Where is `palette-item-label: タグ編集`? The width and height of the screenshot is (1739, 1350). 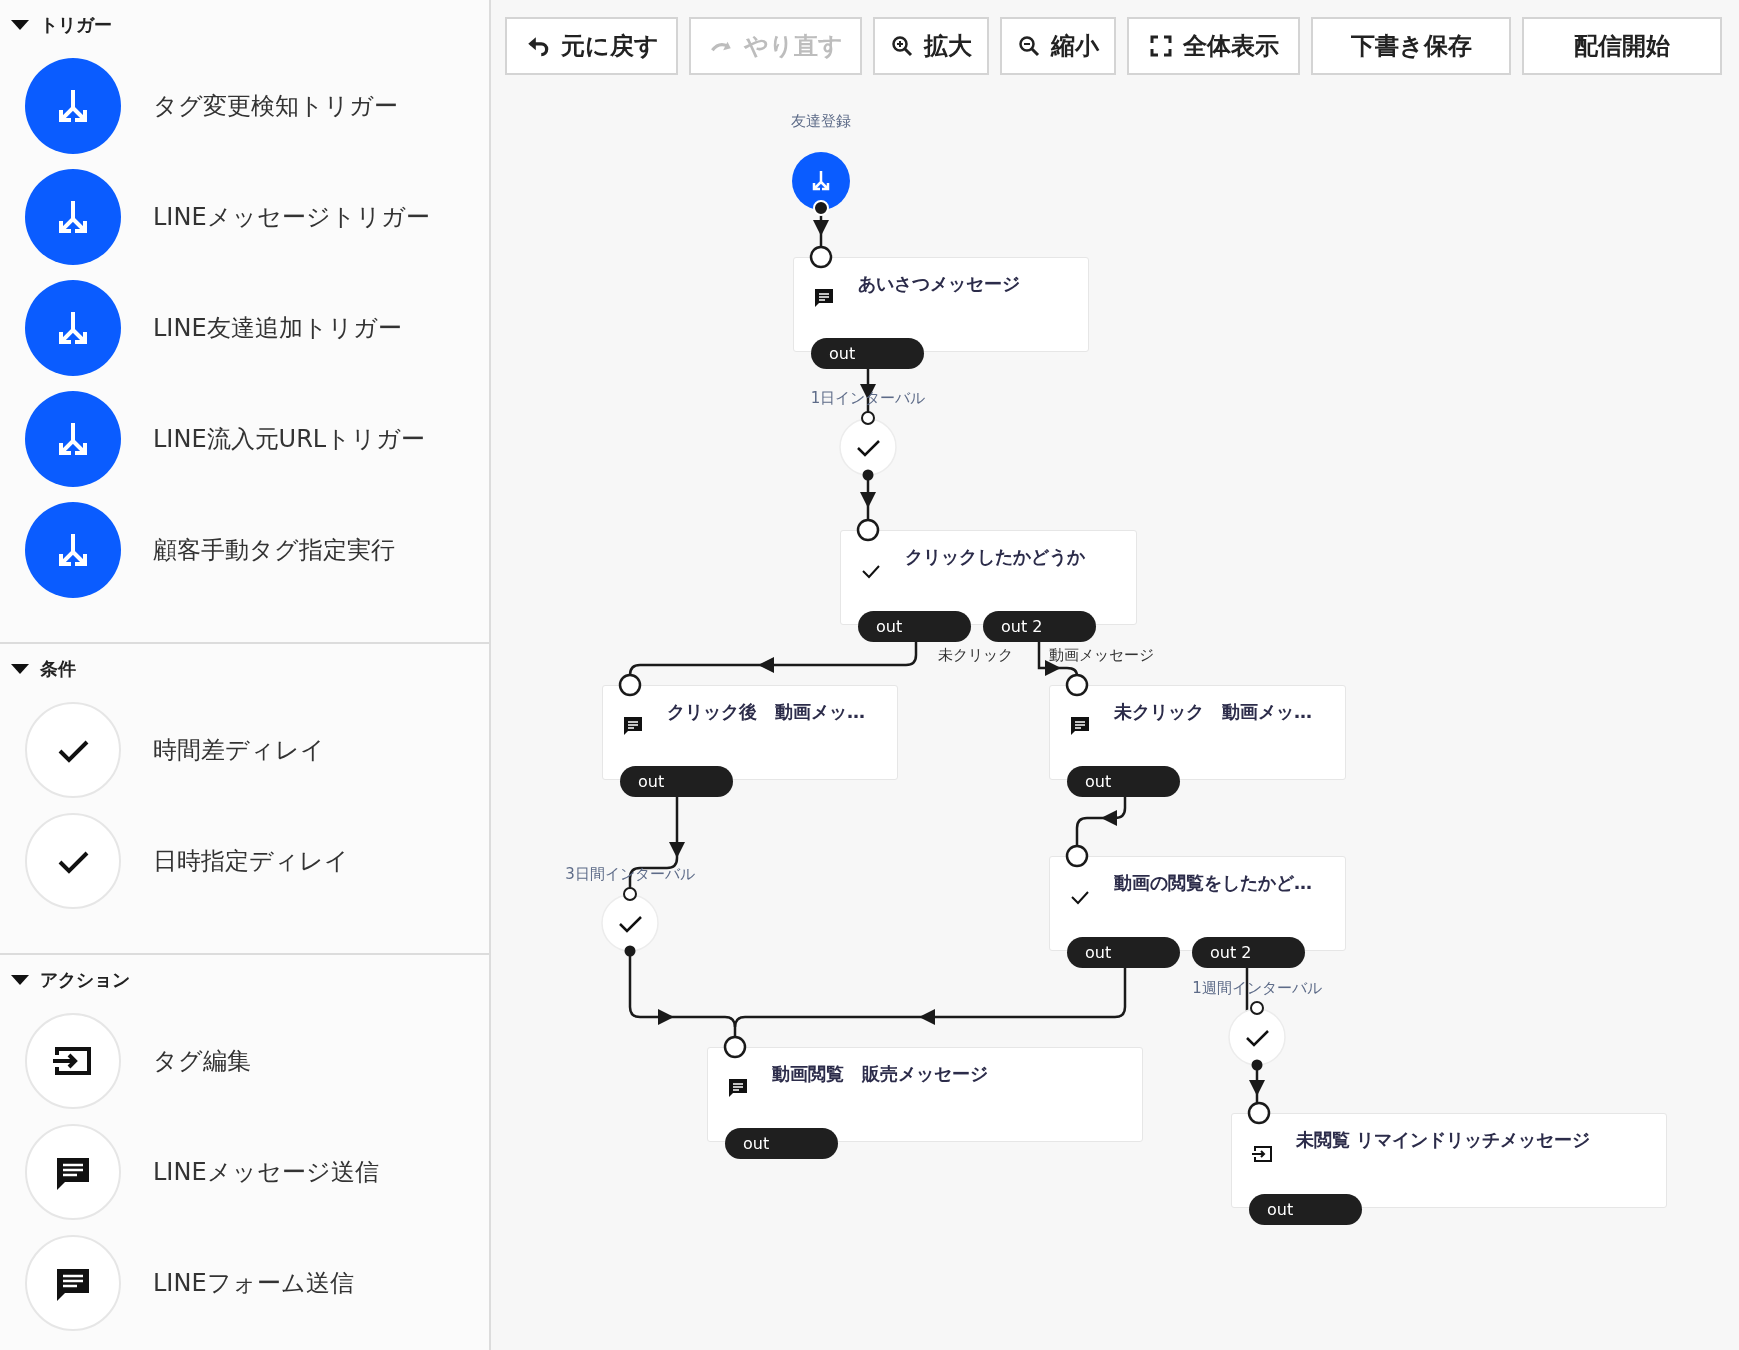 palette-item-label: タグ編集 is located at coordinates (202, 1061).